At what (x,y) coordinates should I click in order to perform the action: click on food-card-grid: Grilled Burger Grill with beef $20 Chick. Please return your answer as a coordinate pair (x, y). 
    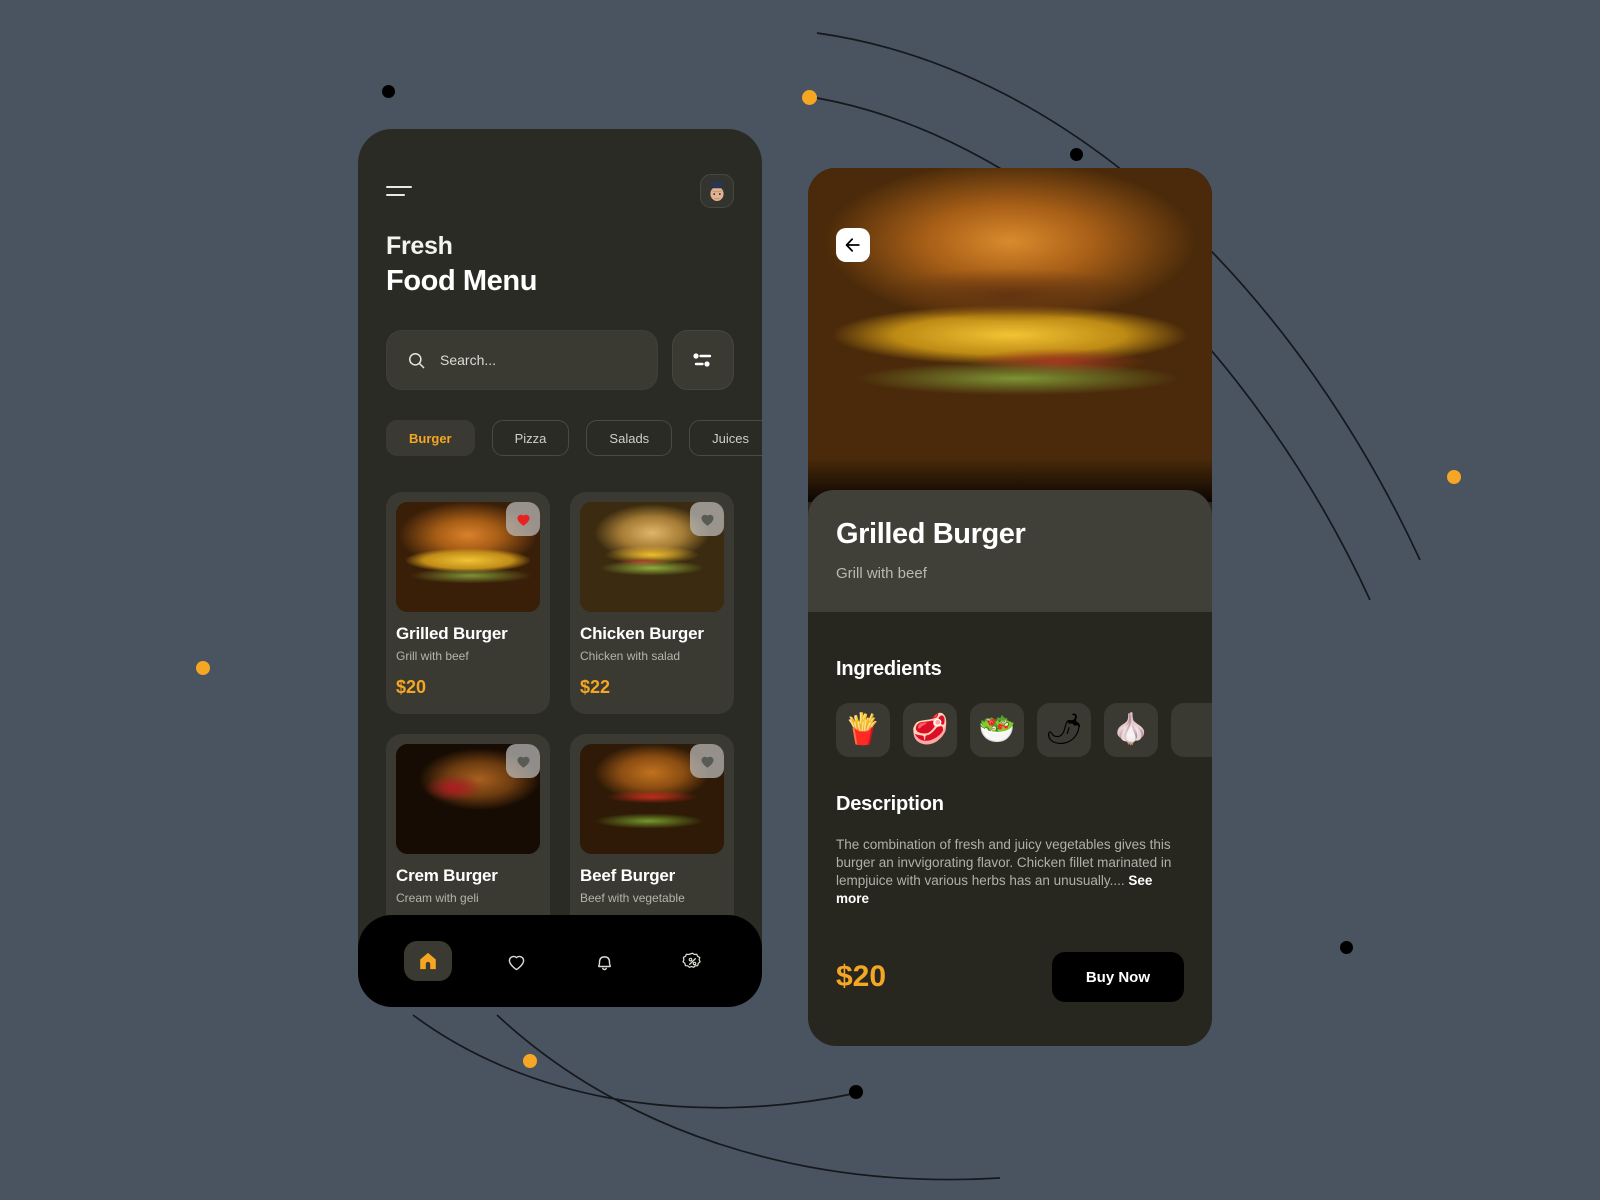
    Looking at the image, I should click on (560, 713).